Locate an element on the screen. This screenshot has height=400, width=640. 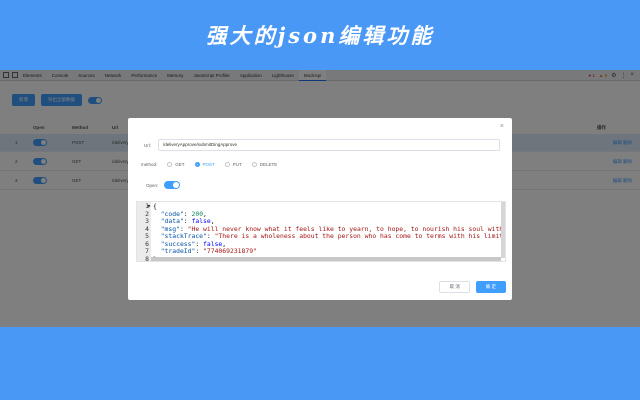
radio-label: GET is located at coordinates (180, 164).